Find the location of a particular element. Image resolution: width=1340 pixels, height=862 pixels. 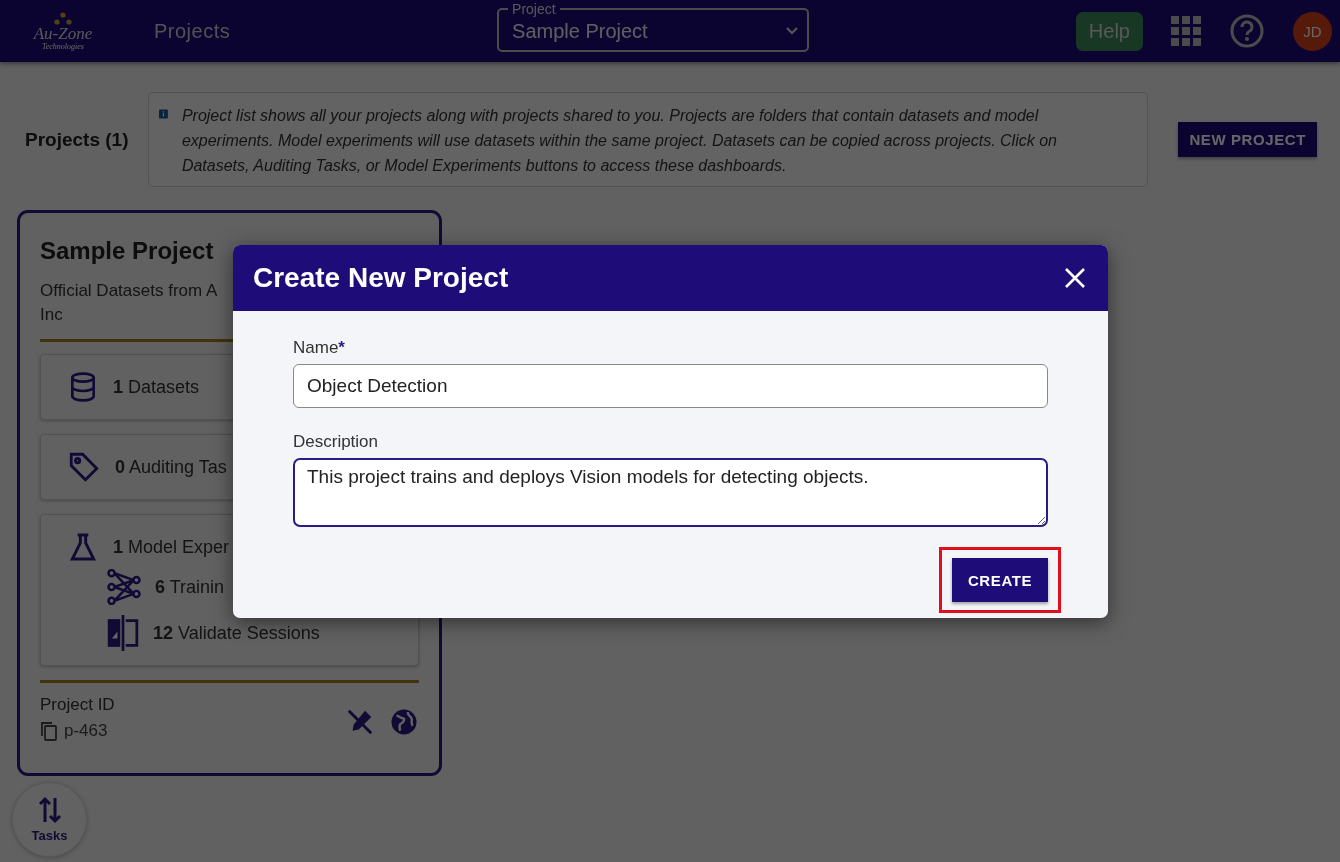

stat-label: 6 Trainin is located at coordinates (190, 587).